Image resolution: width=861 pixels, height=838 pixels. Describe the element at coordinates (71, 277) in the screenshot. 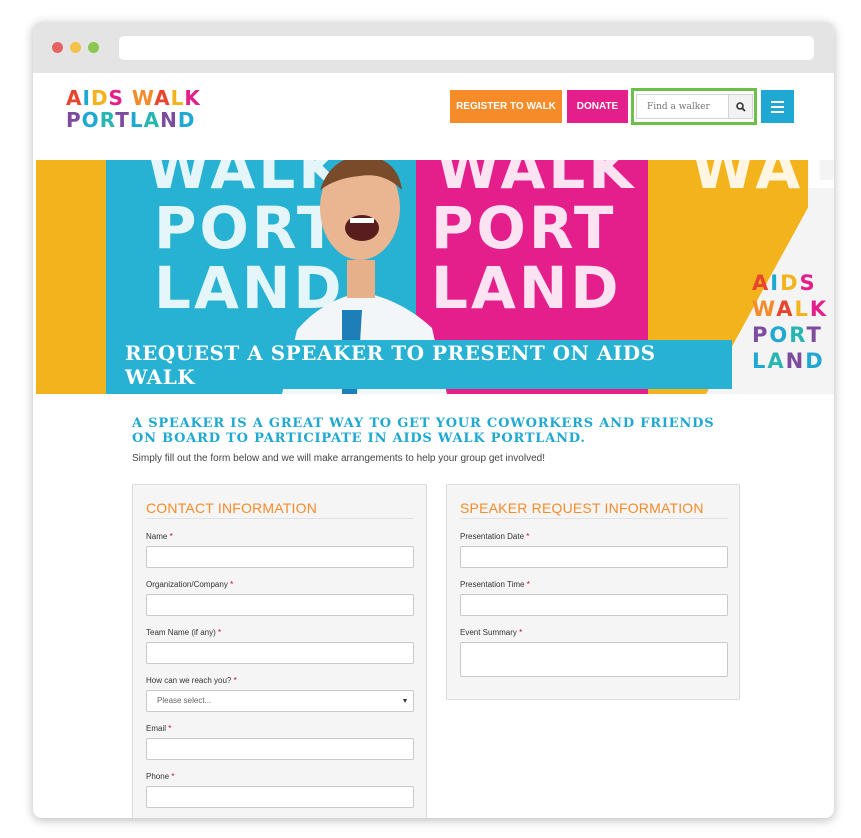

I see `hero-panel-yellow-left` at that location.